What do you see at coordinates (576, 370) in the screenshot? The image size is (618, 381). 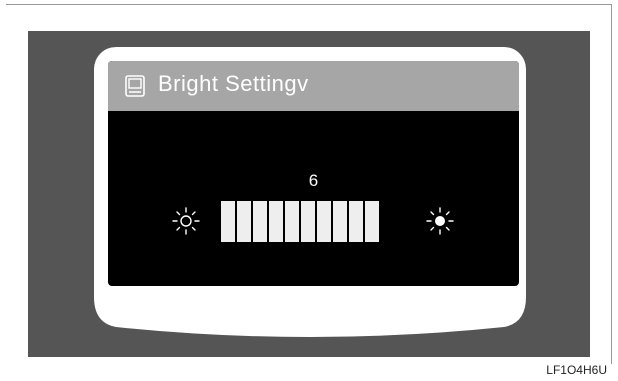 I see `figure-code: LF1O4H6U` at bounding box center [576, 370].